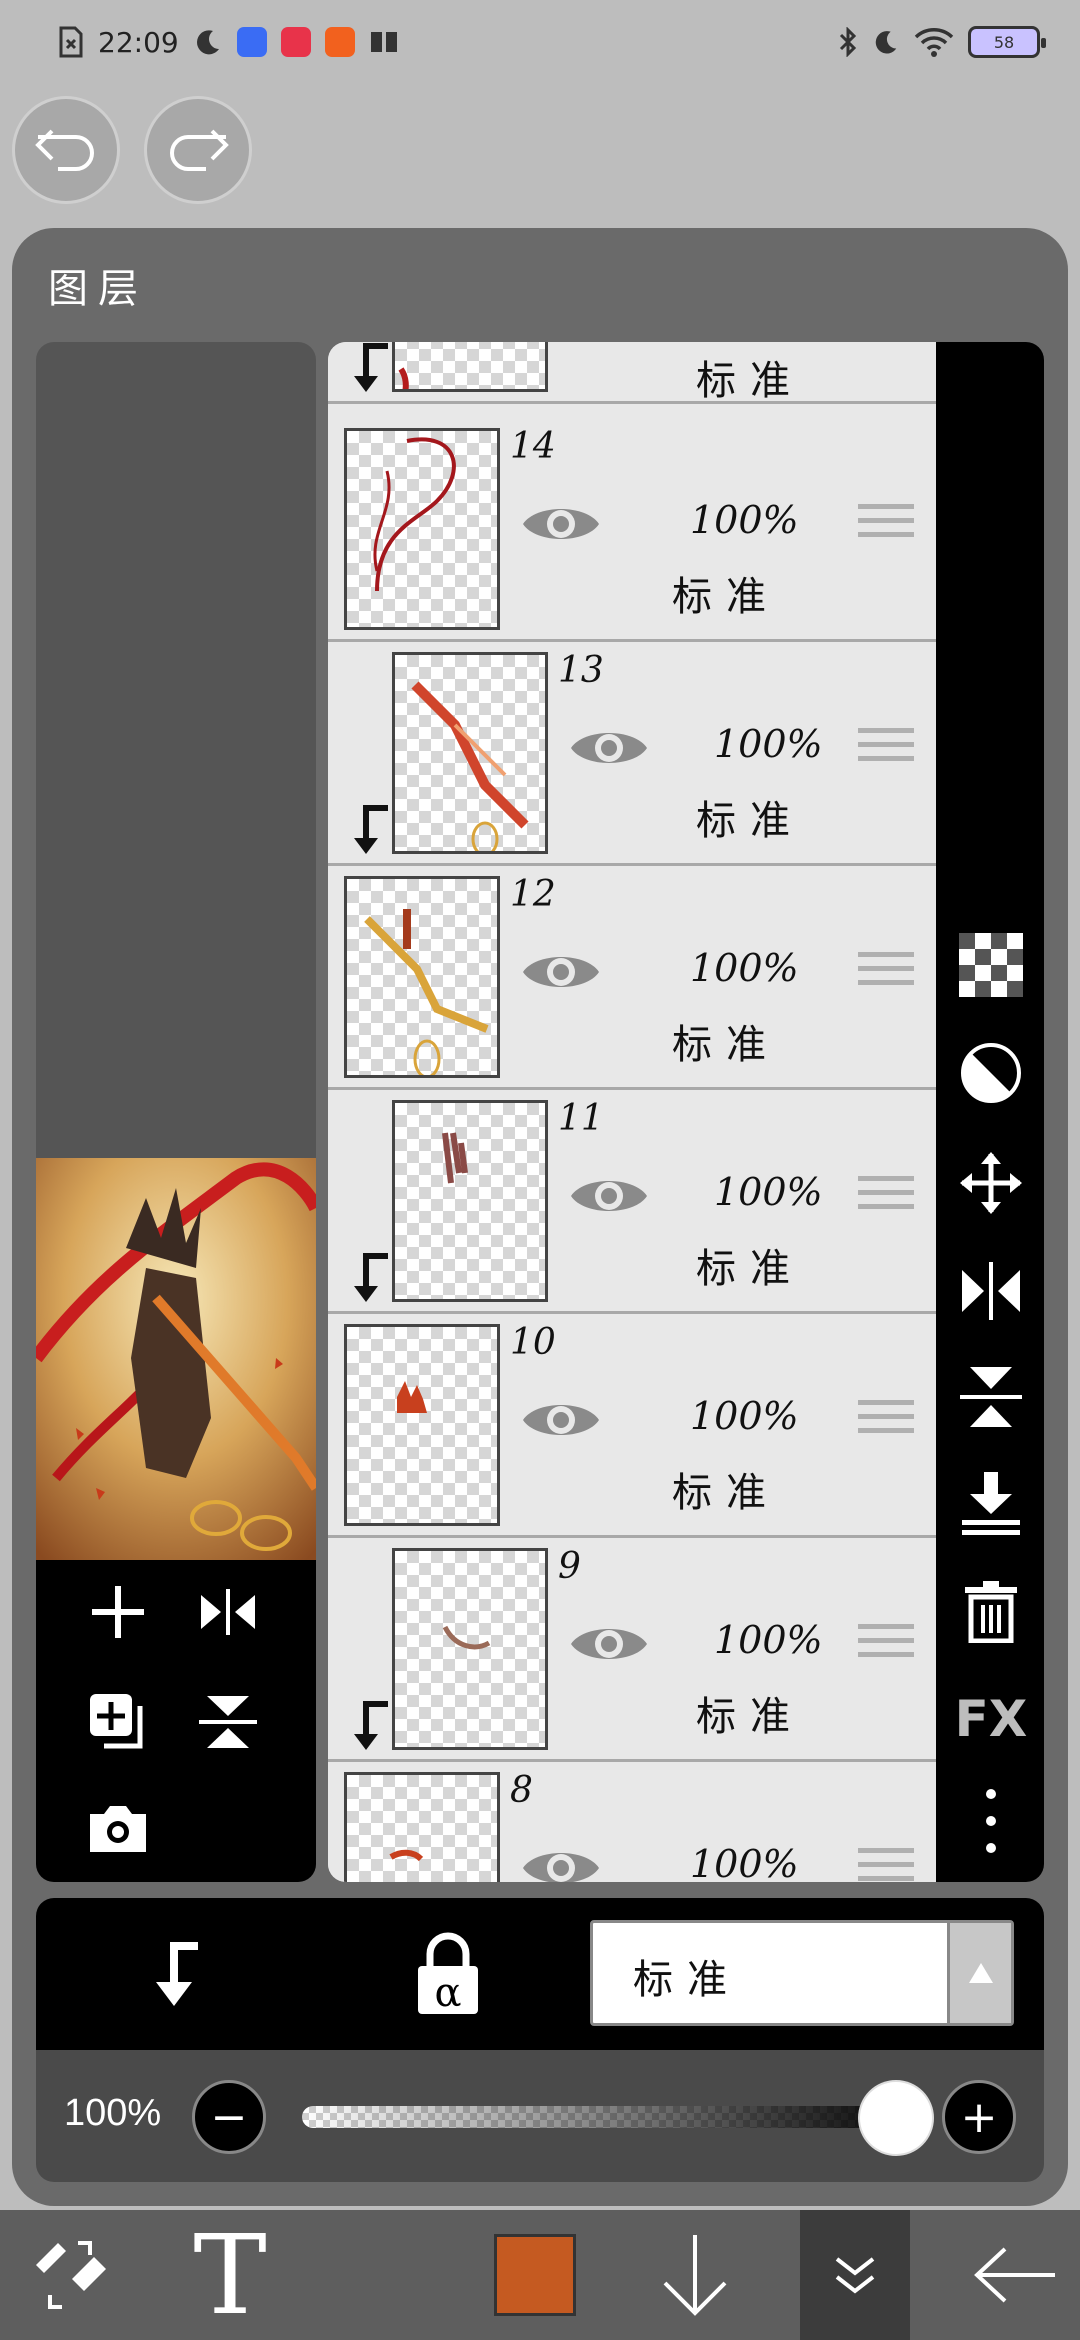 This screenshot has height=2340, width=1080. Describe the element at coordinates (533, 1342) in the screenshot. I see `layer-number: 10` at that location.